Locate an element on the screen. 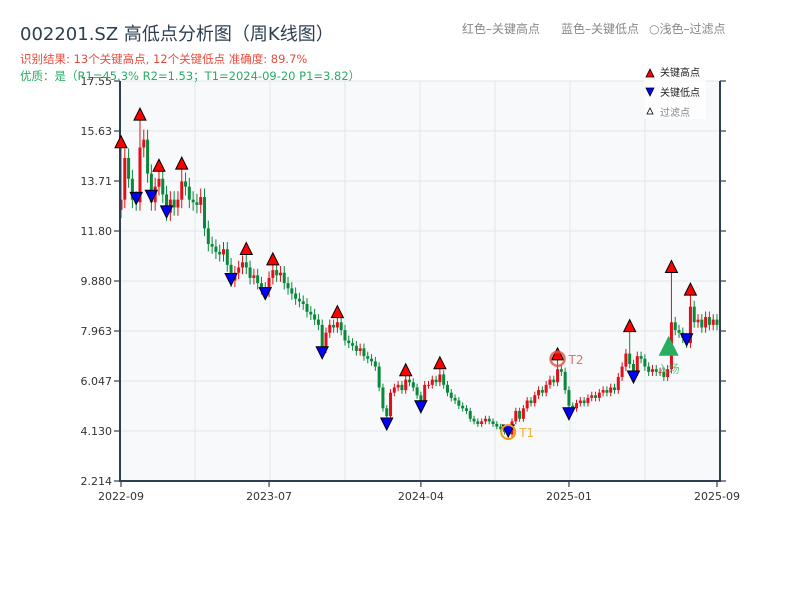 The height and width of the screenshot is (600, 800). y-tick-label: 6.047 is located at coordinates (97, 381).